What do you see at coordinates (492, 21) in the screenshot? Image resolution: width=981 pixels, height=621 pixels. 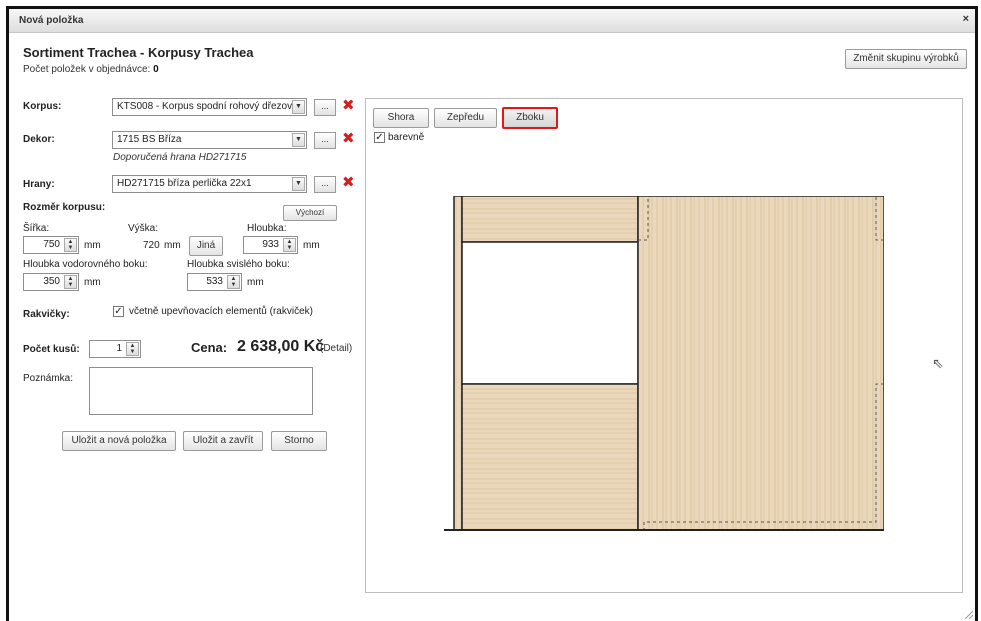 I see `dialog-titlebar: Nová položka ×` at bounding box center [492, 21].